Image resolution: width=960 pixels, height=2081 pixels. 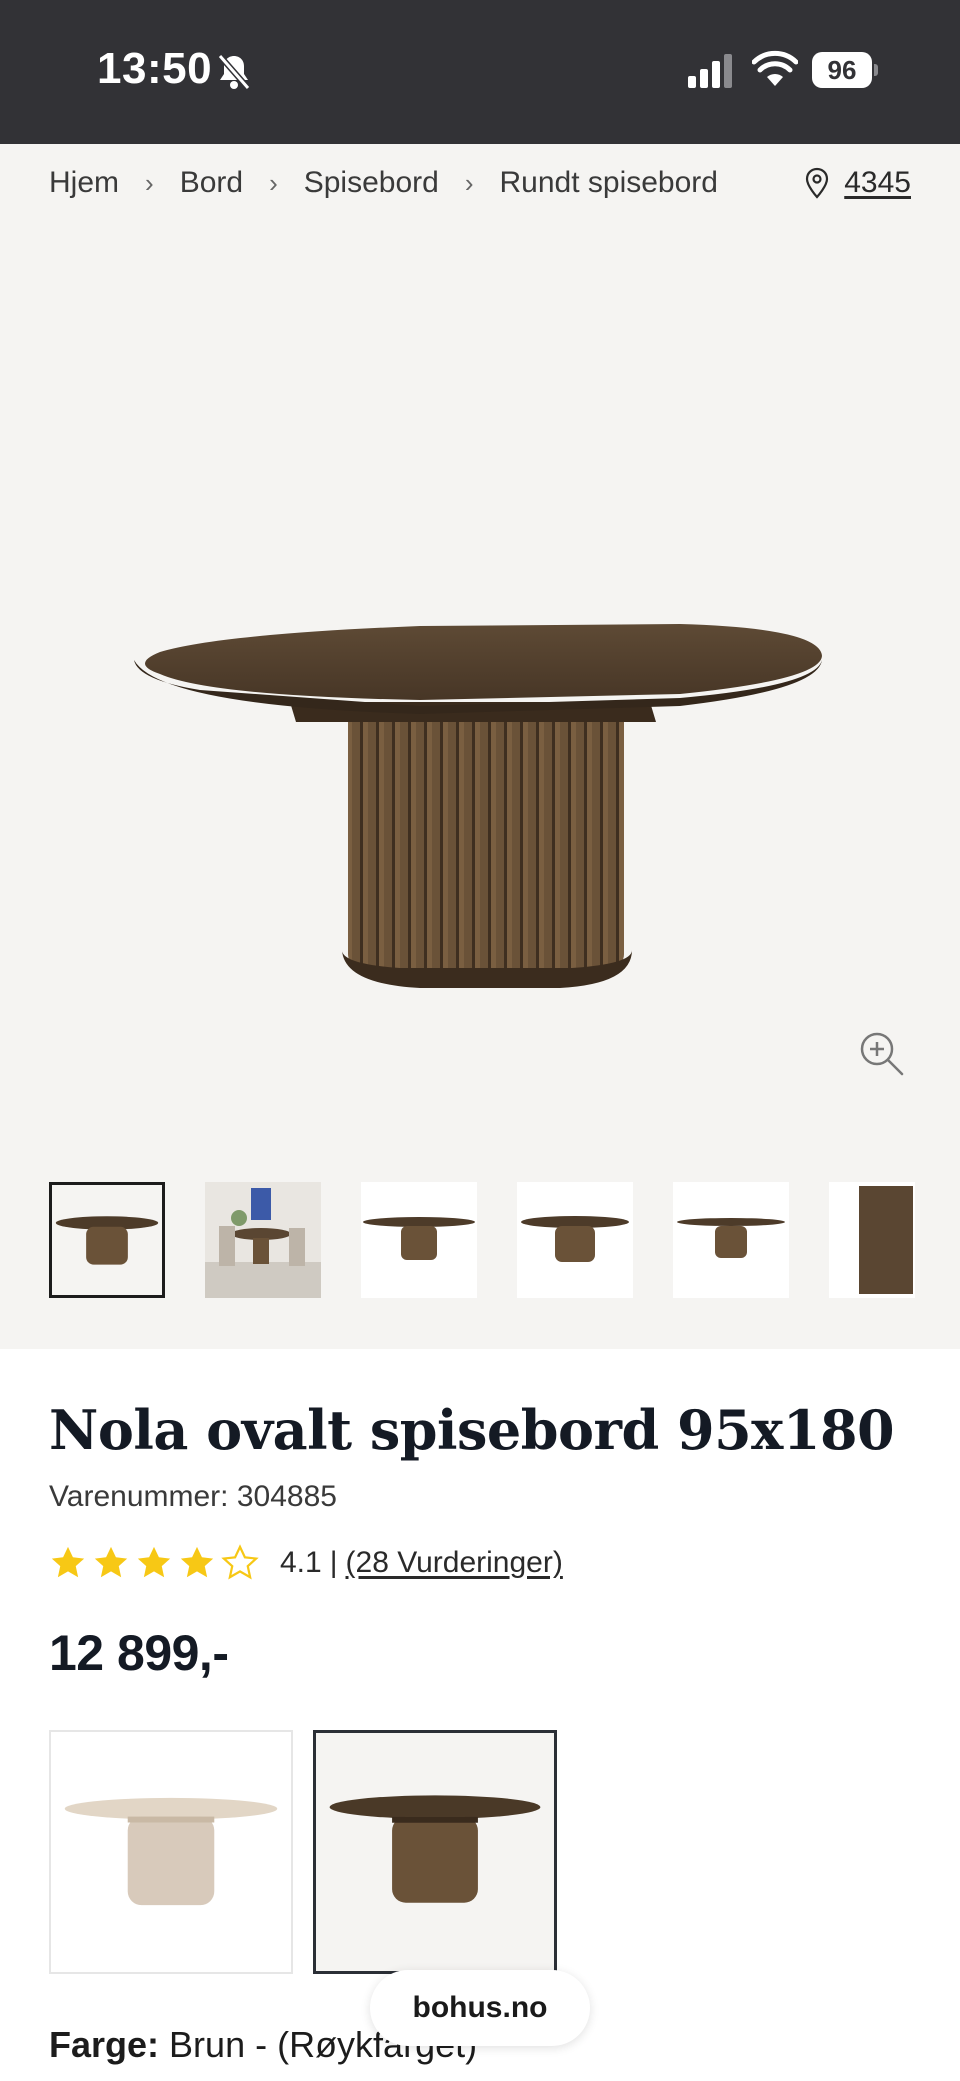 What do you see at coordinates (371, 183) in the screenshot?
I see `breadcrumb-item-spisebord: Spisebord` at bounding box center [371, 183].